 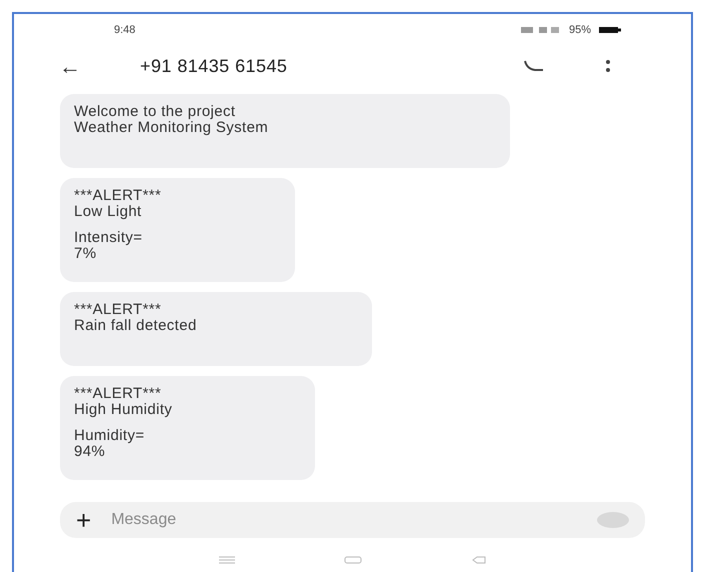 I want to click on signal-icon, so click(x=540, y=30).